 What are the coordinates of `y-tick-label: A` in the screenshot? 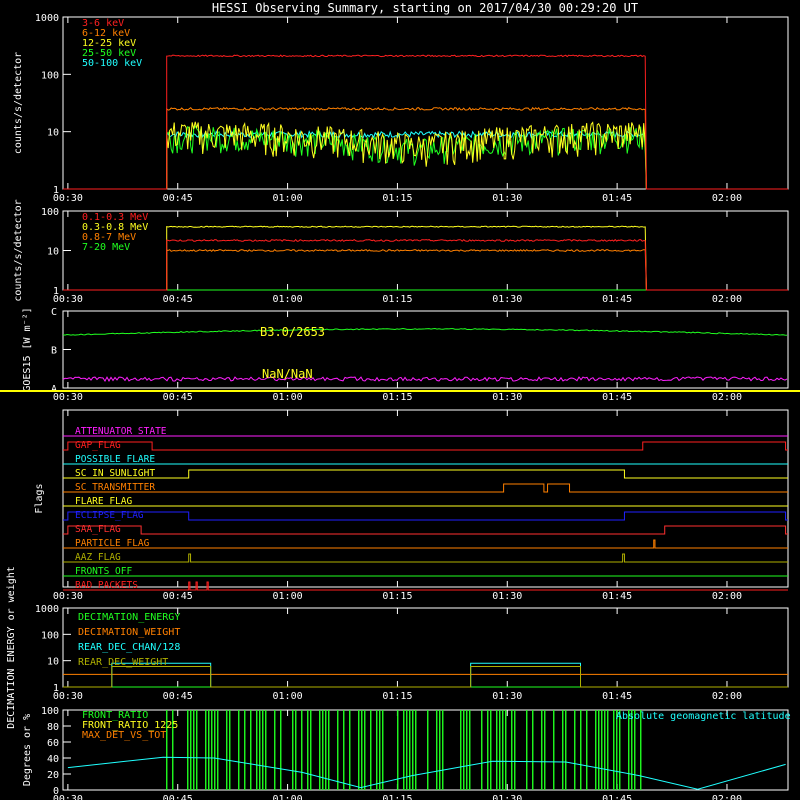 It's located at (54, 389).